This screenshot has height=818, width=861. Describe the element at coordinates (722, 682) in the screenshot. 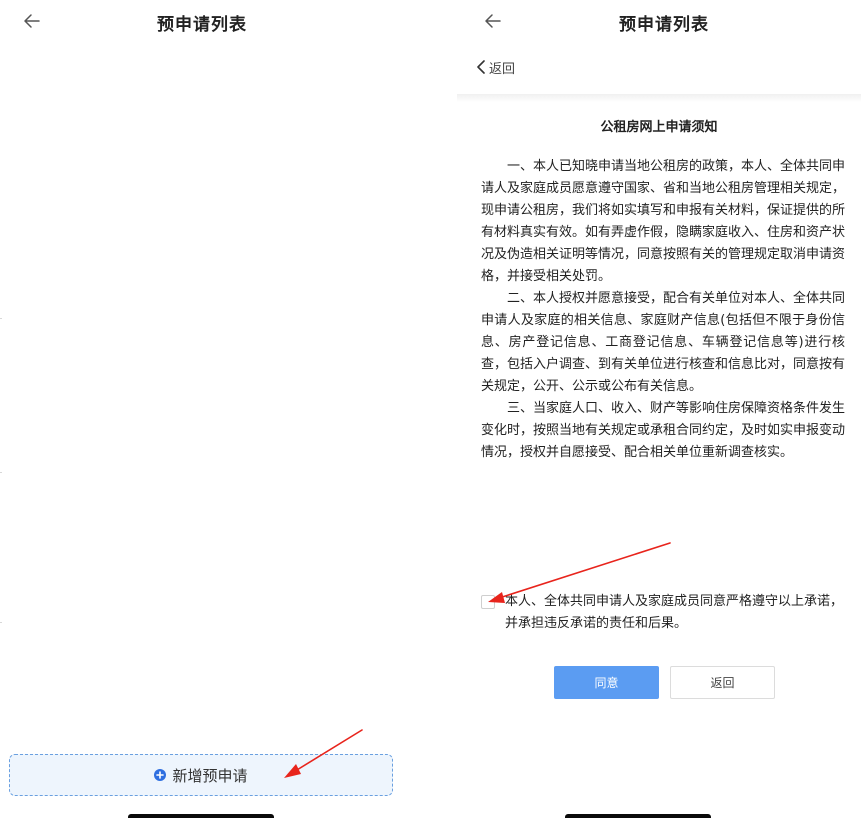

I see `return-button: 返回` at that location.